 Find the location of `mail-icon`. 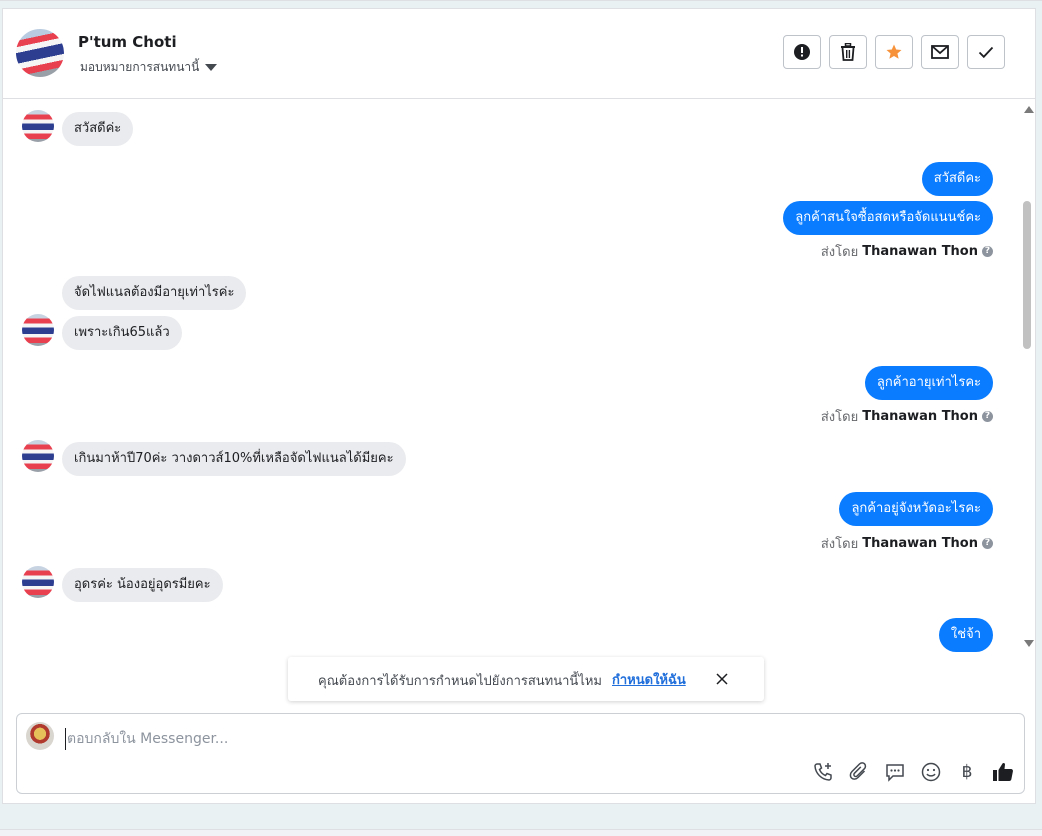

mail-icon is located at coordinates (940, 52).